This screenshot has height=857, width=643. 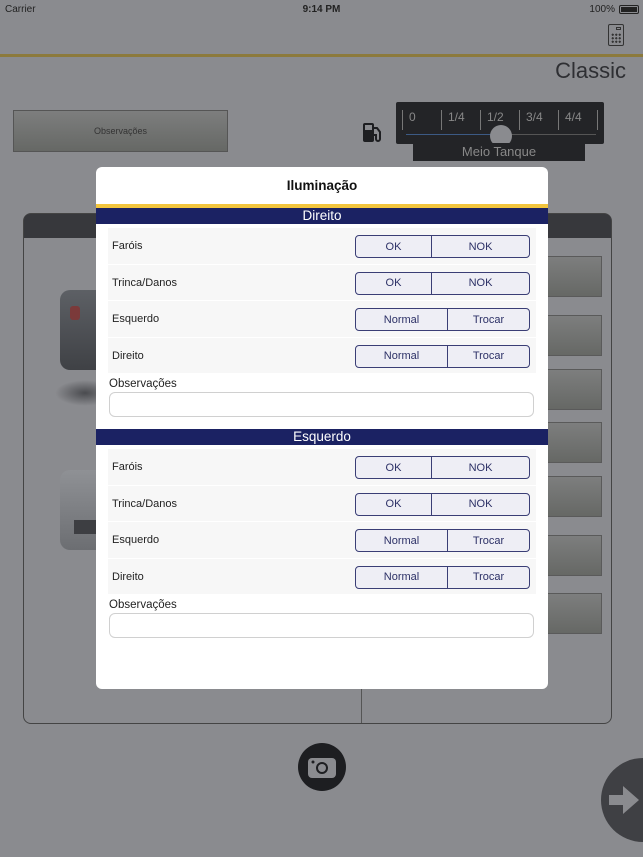 I want to click on fuel-mark: 1/4, so click(x=460, y=120).